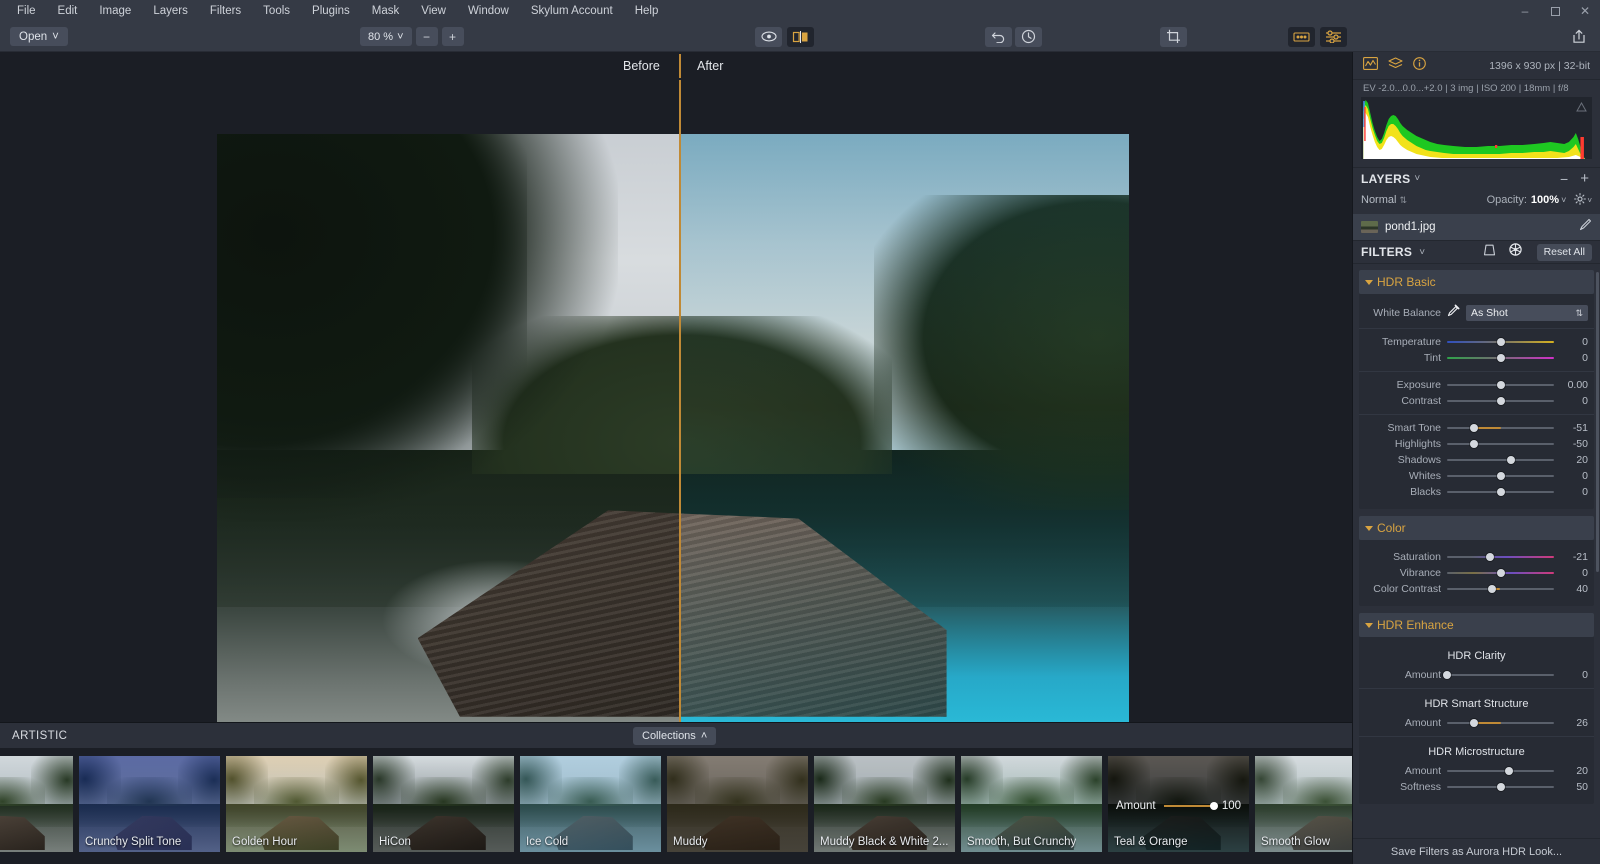  I want to click on history-button, so click(1028, 36).